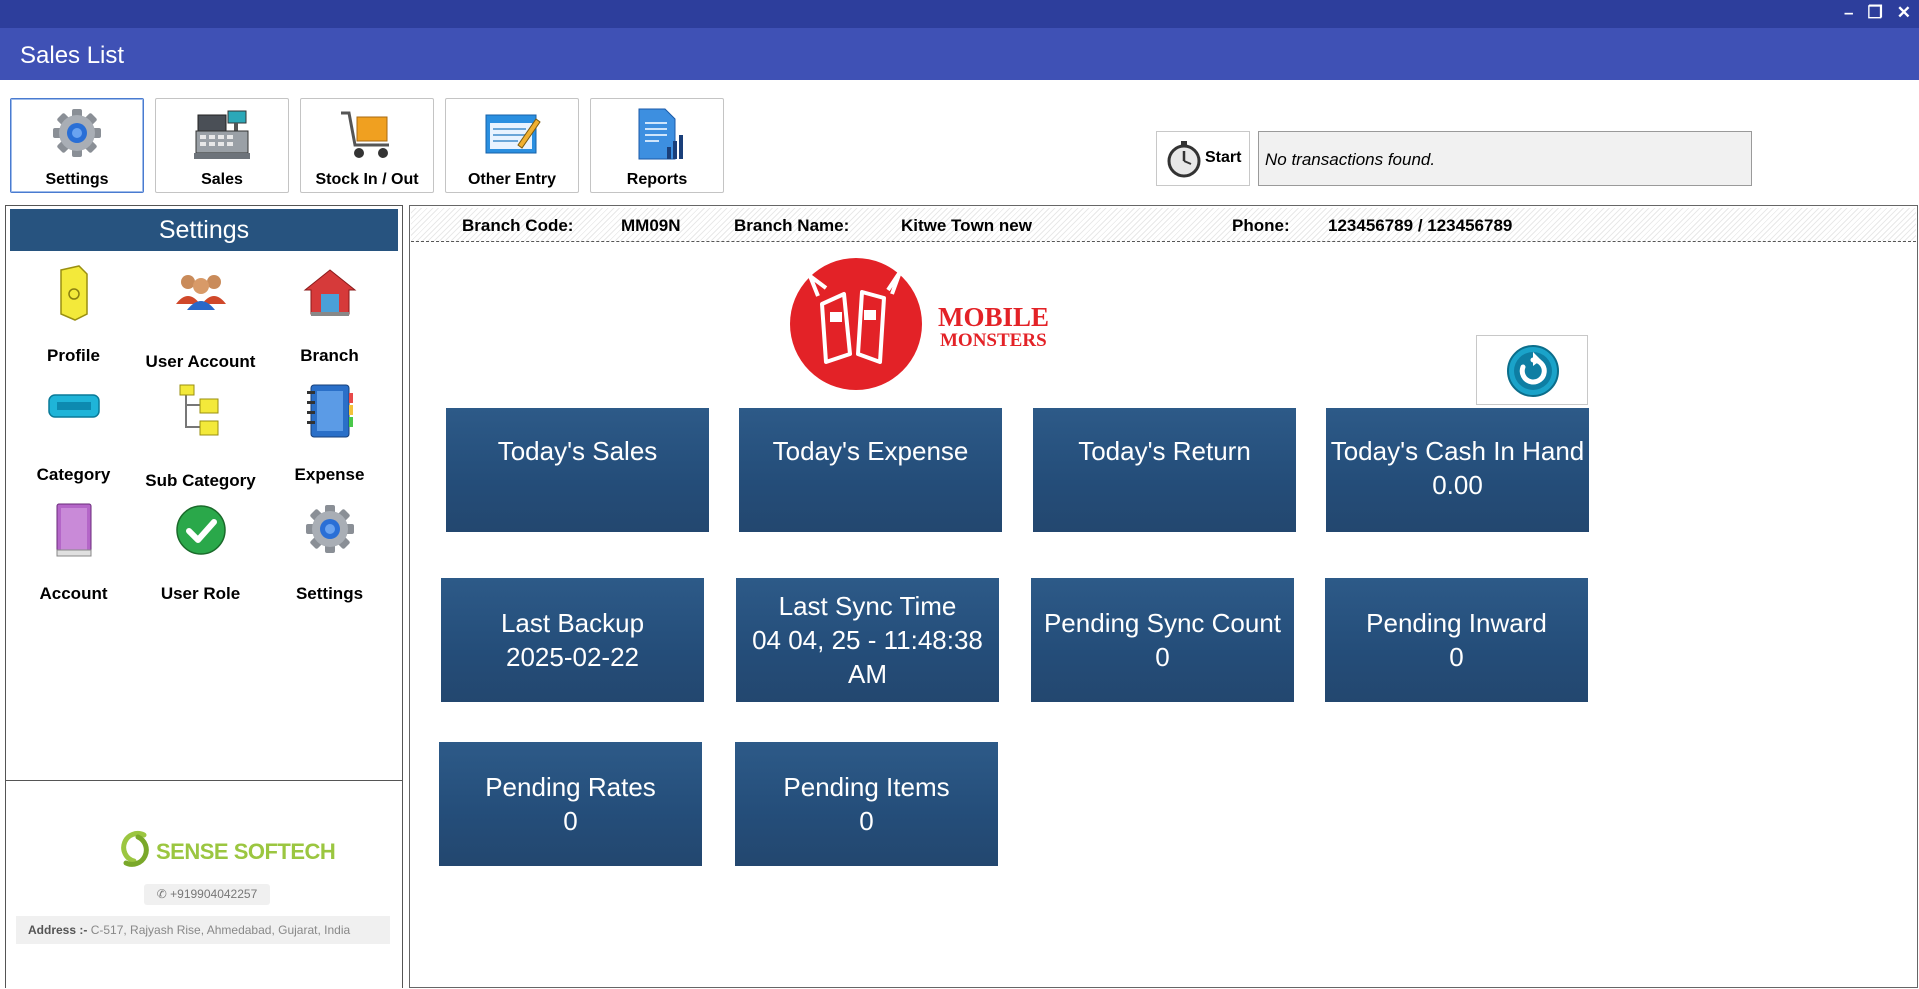  I want to click on branch-phone-value: 123456789 / 123456789, so click(1420, 225).